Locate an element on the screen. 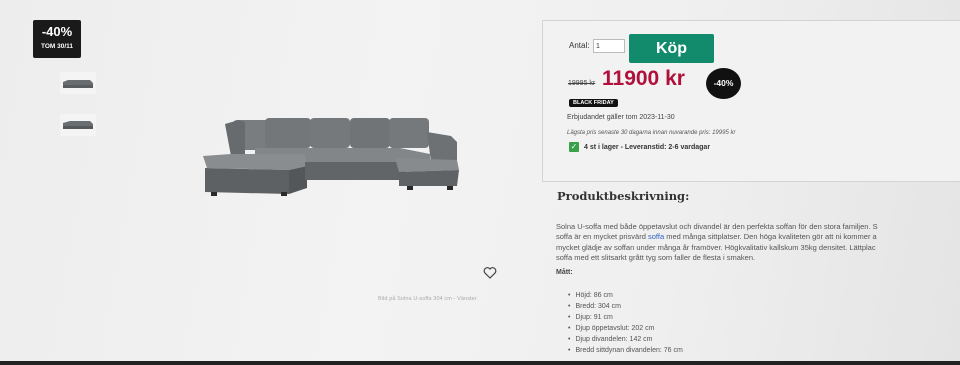 This screenshot has height=365, width=960. screen-bezel is located at coordinates (480, 363).